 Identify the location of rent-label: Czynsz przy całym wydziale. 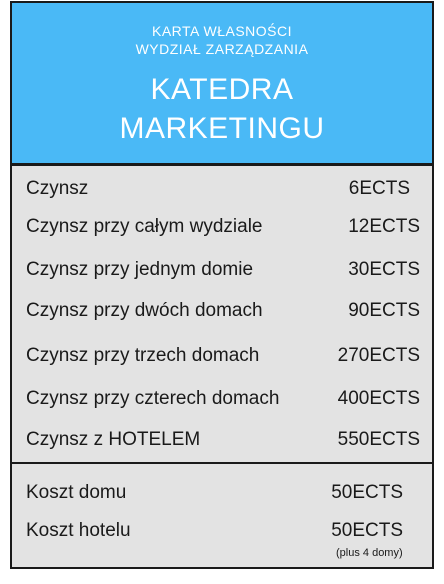
(144, 226).